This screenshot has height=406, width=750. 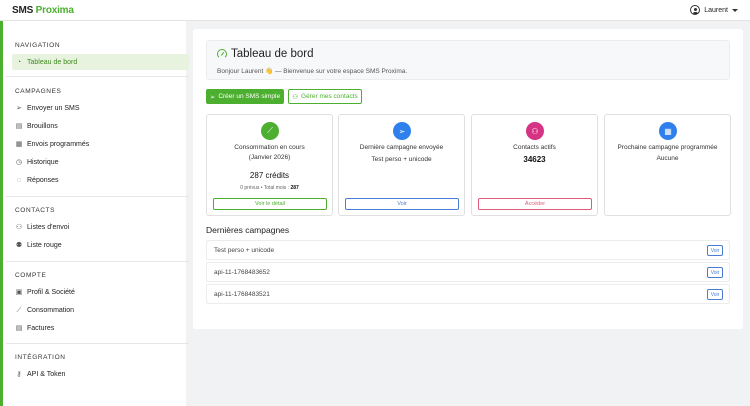 What do you see at coordinates (19, 162) in the screenshot?
I see `clock-icon: ◷` at bounding box center [19, 162].